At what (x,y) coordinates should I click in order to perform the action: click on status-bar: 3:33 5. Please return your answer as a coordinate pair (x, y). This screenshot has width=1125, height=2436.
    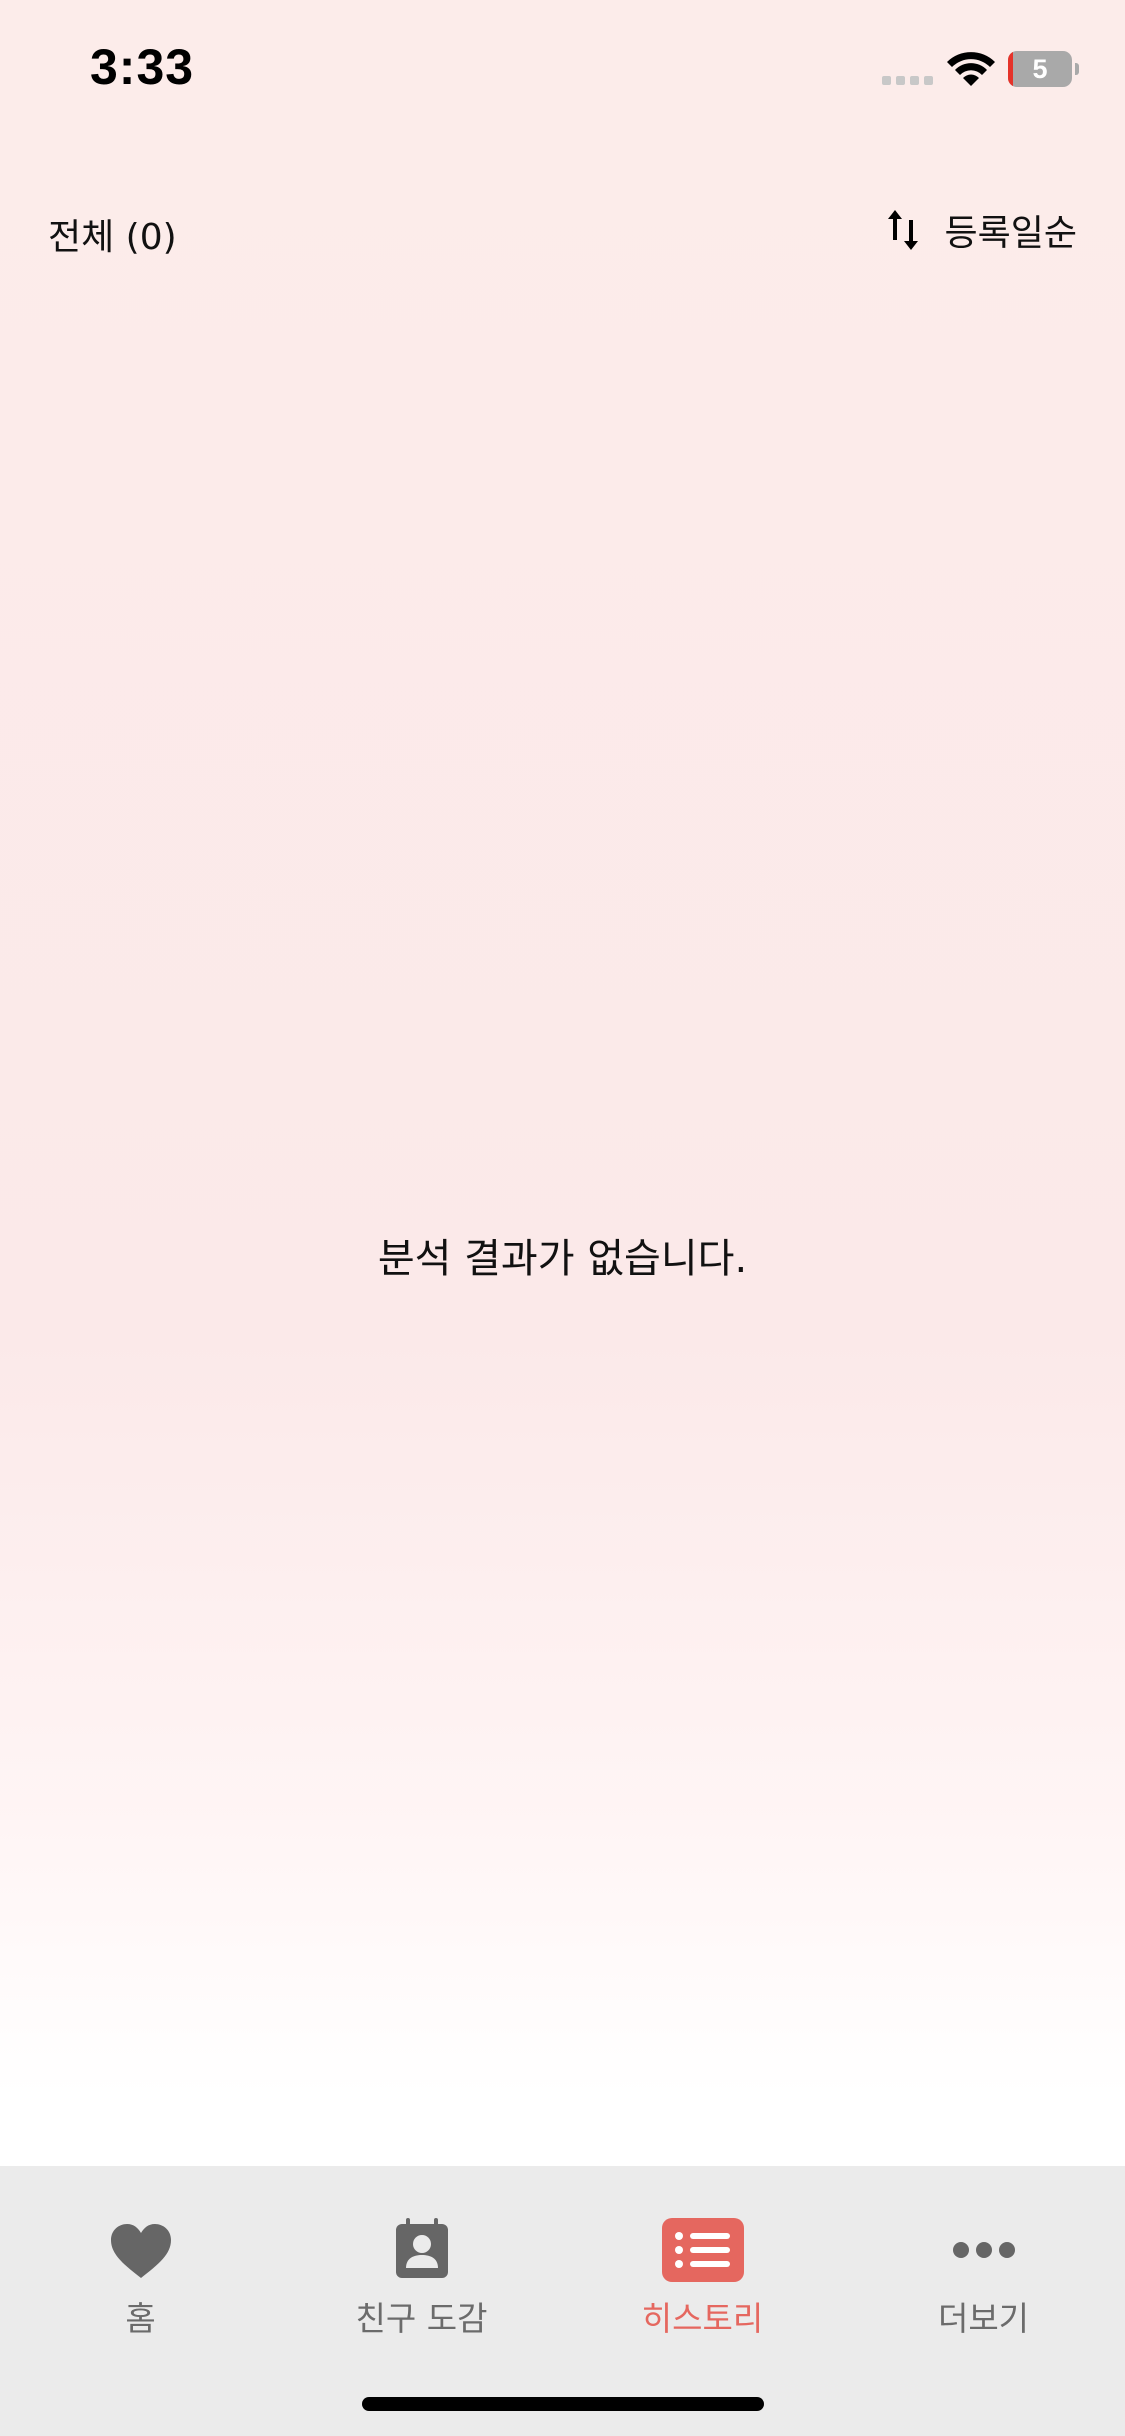
    Looking at the image, I should click on (562, 70).